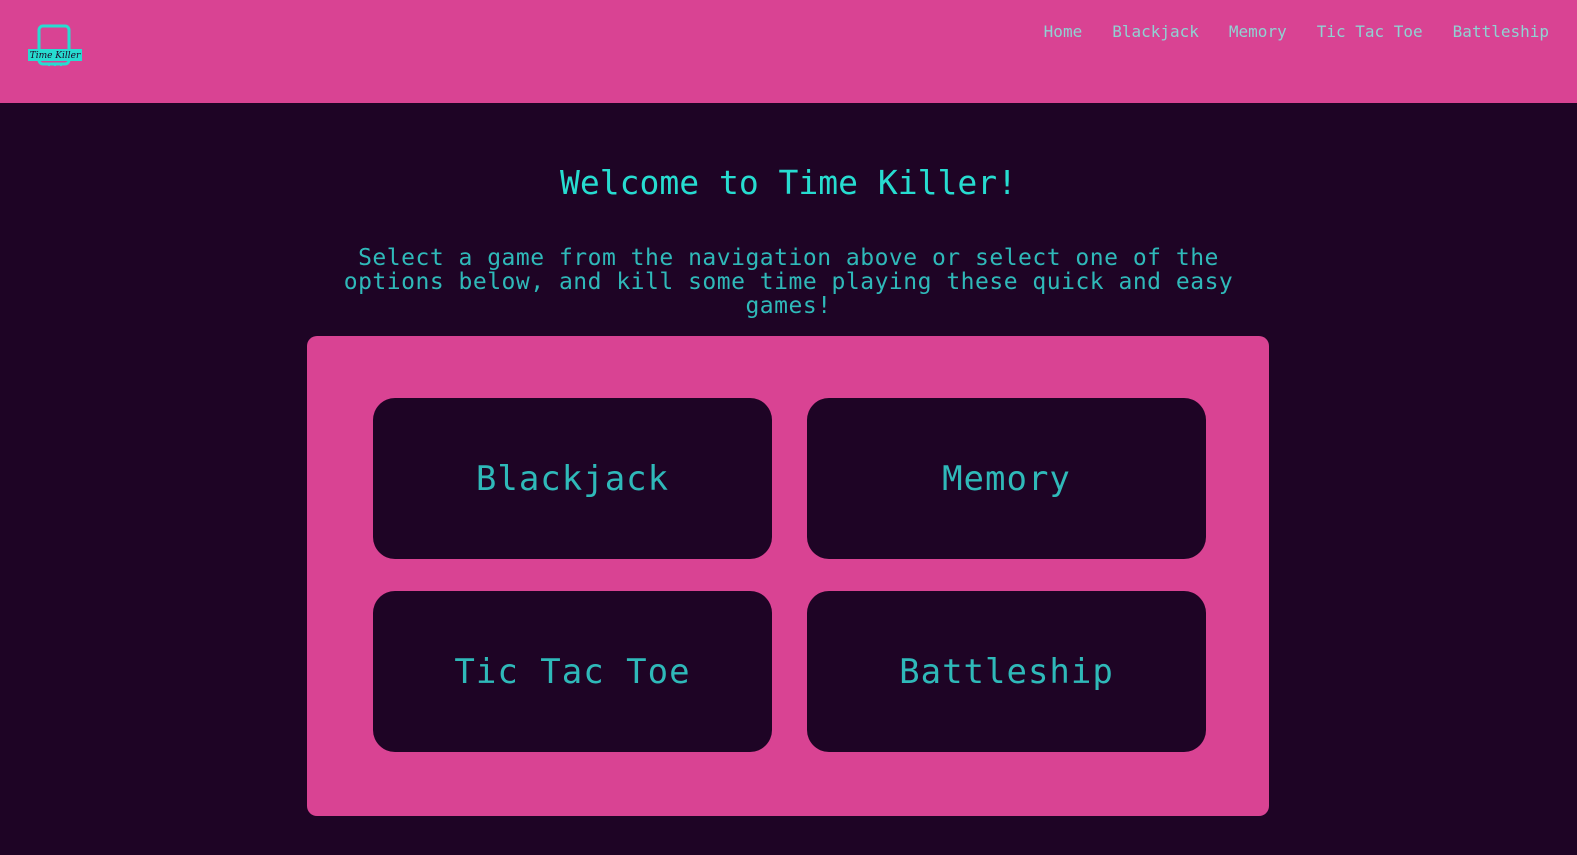 Image resolution: width=1577 pixels, height=855 pixels. I want to click on game-card-memory: Memory, so click(1006, 478).